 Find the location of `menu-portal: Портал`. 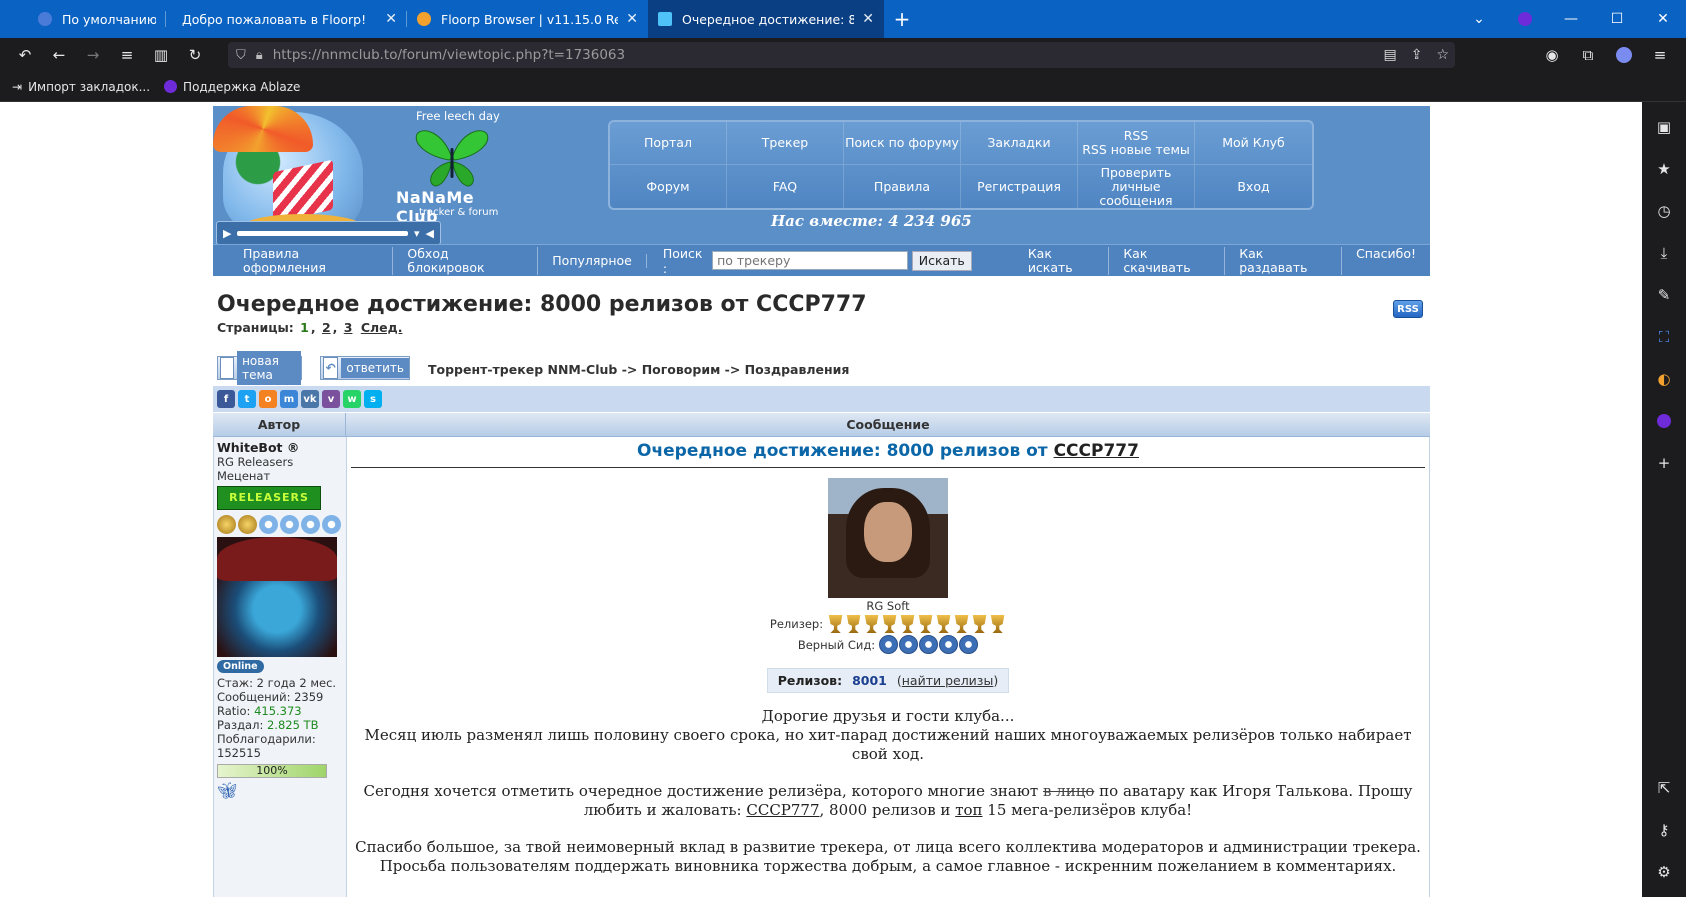

menu-portal: Портал is located at coordinates (668, 143).